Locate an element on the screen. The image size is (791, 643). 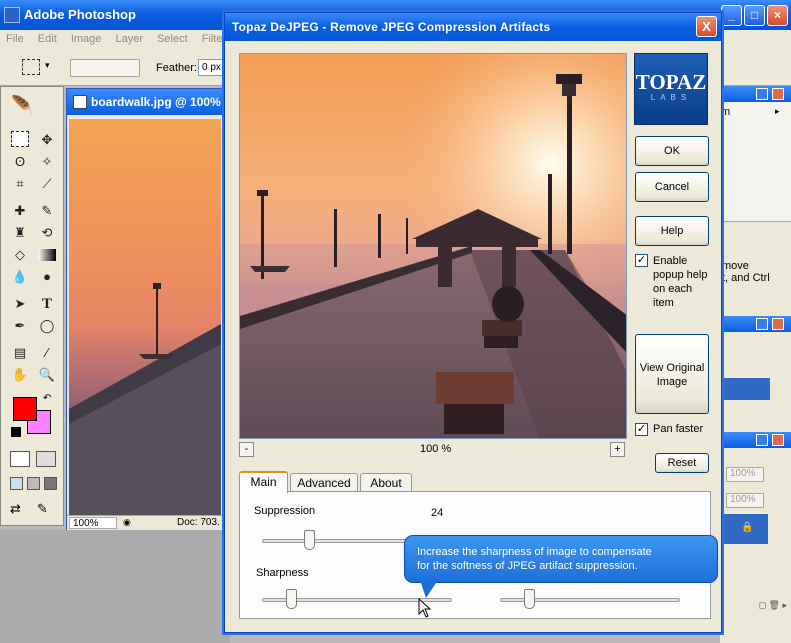
document-canvas is located at coordinates (145, 317).